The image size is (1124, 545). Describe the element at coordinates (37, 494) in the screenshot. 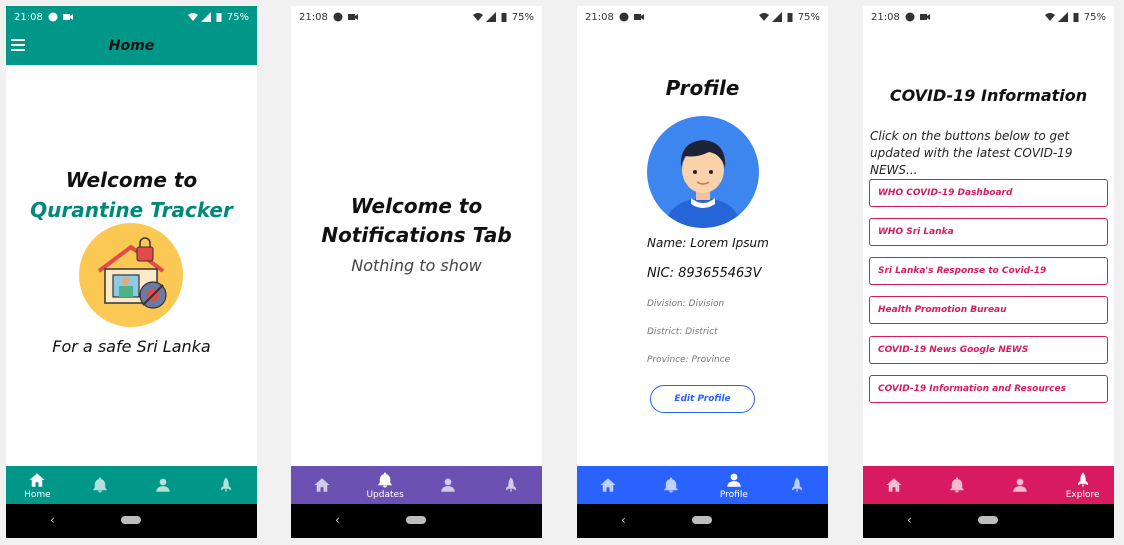

I see `nav-home-label: Home` at that location.